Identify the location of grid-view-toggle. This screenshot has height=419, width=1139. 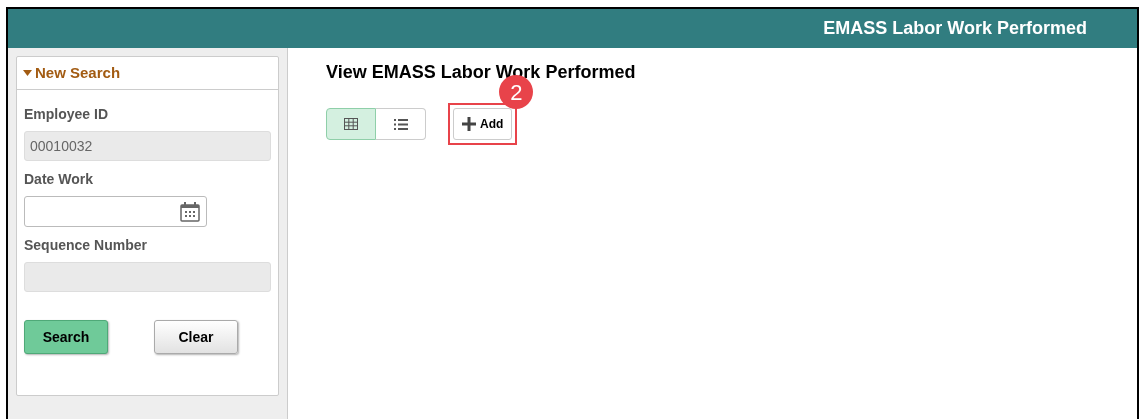
(351, 124).